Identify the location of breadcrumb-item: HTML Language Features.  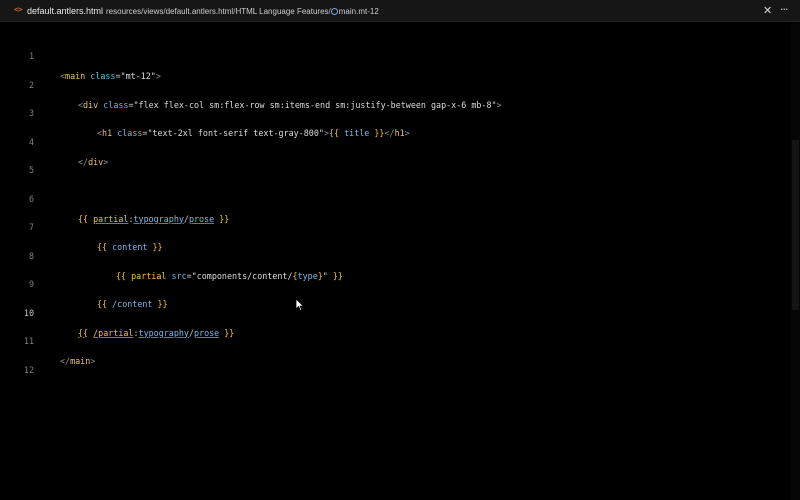
(281, 11).